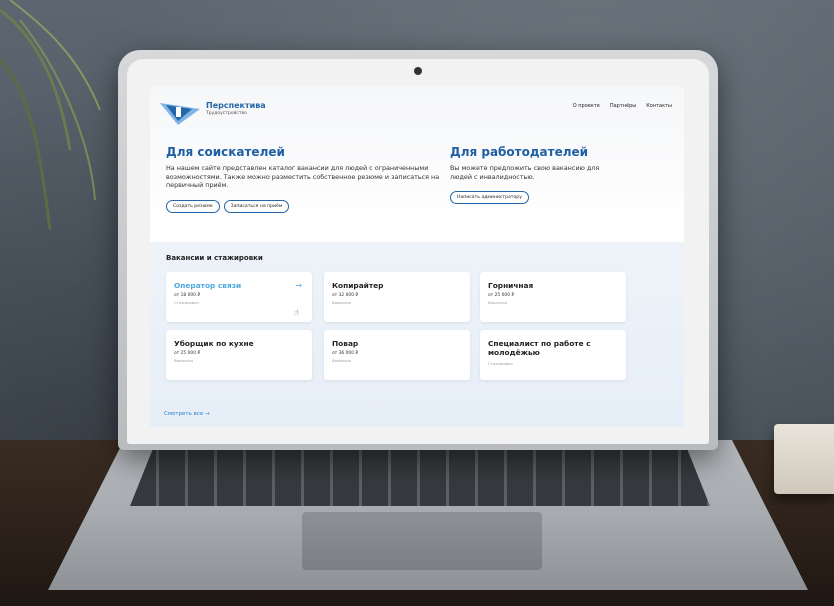 This screenshot has height=606, width=834. Describe the element at coordinates (345, 353) in the screenshot. I see `vacancy-salary: от 36 000 ₽` at that location.